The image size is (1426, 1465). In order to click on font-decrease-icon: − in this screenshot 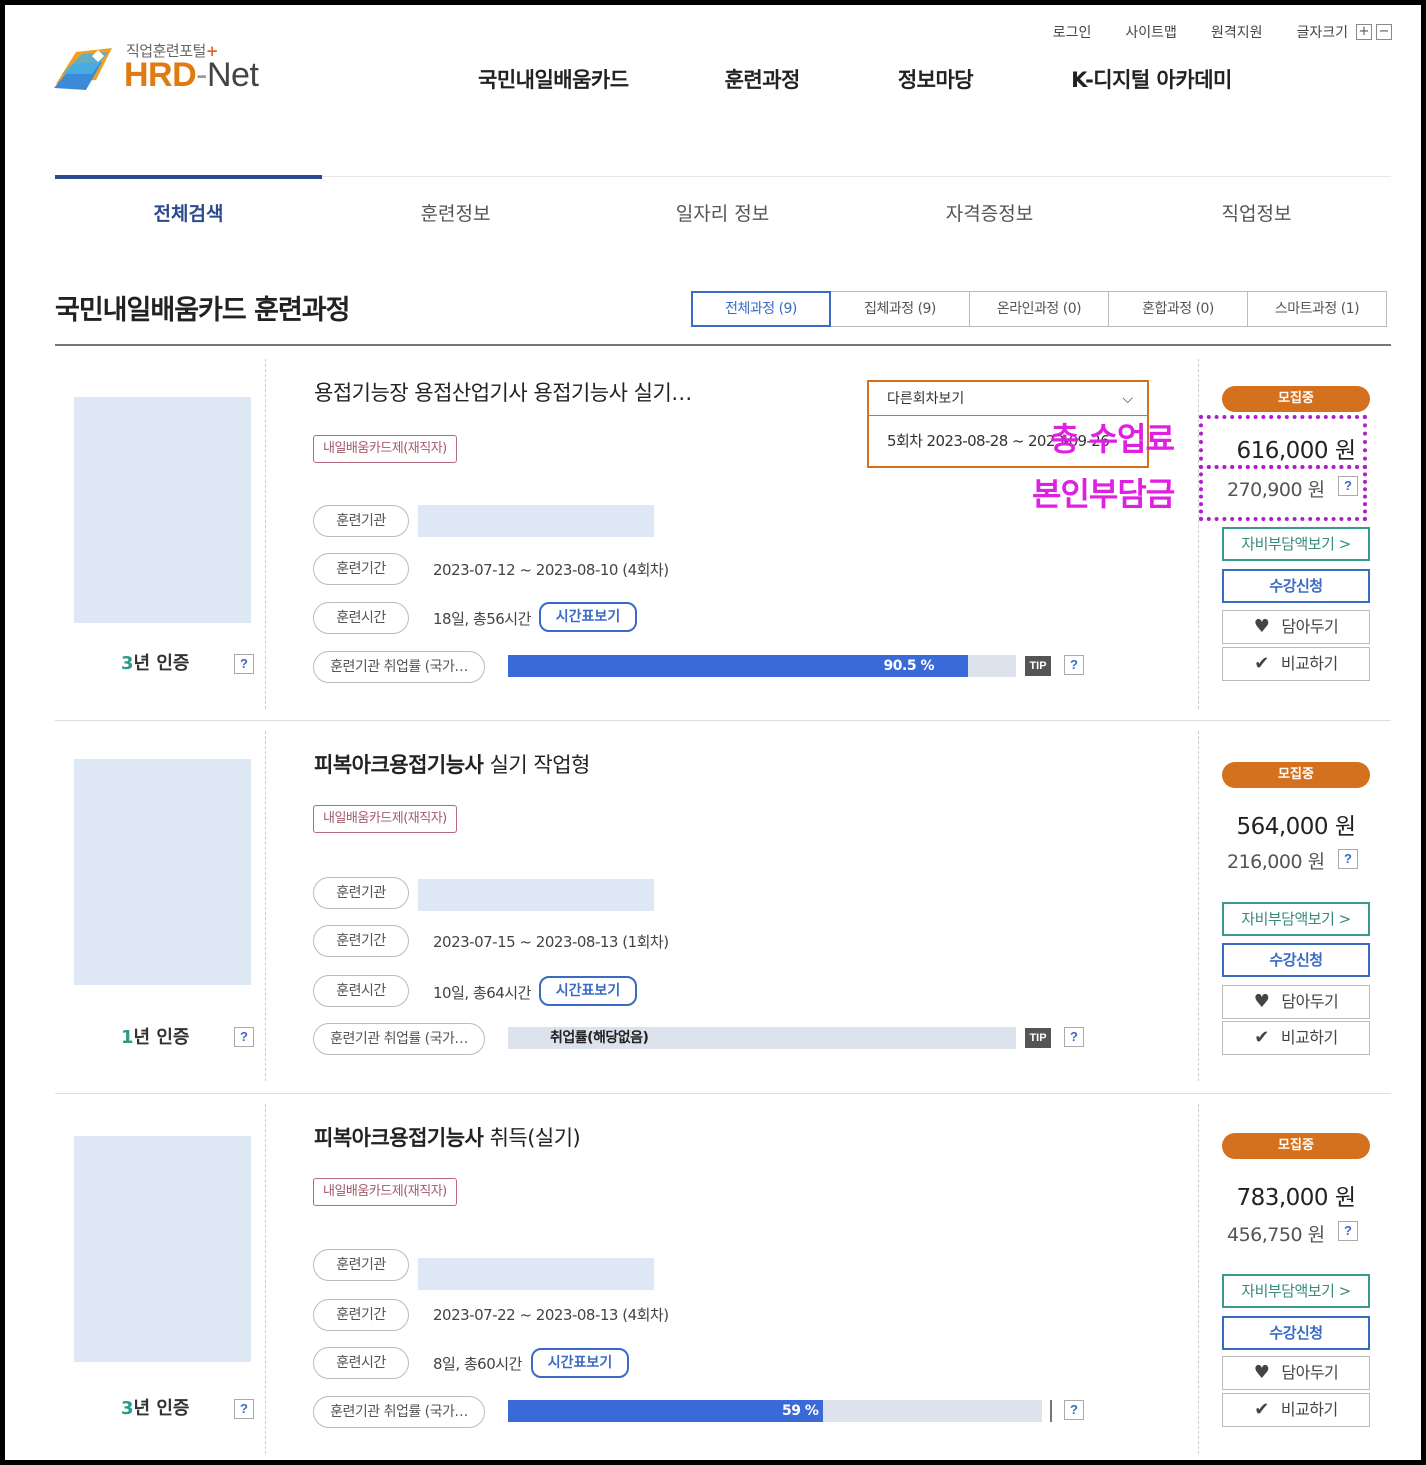, I will do `click(1384, 32)`.